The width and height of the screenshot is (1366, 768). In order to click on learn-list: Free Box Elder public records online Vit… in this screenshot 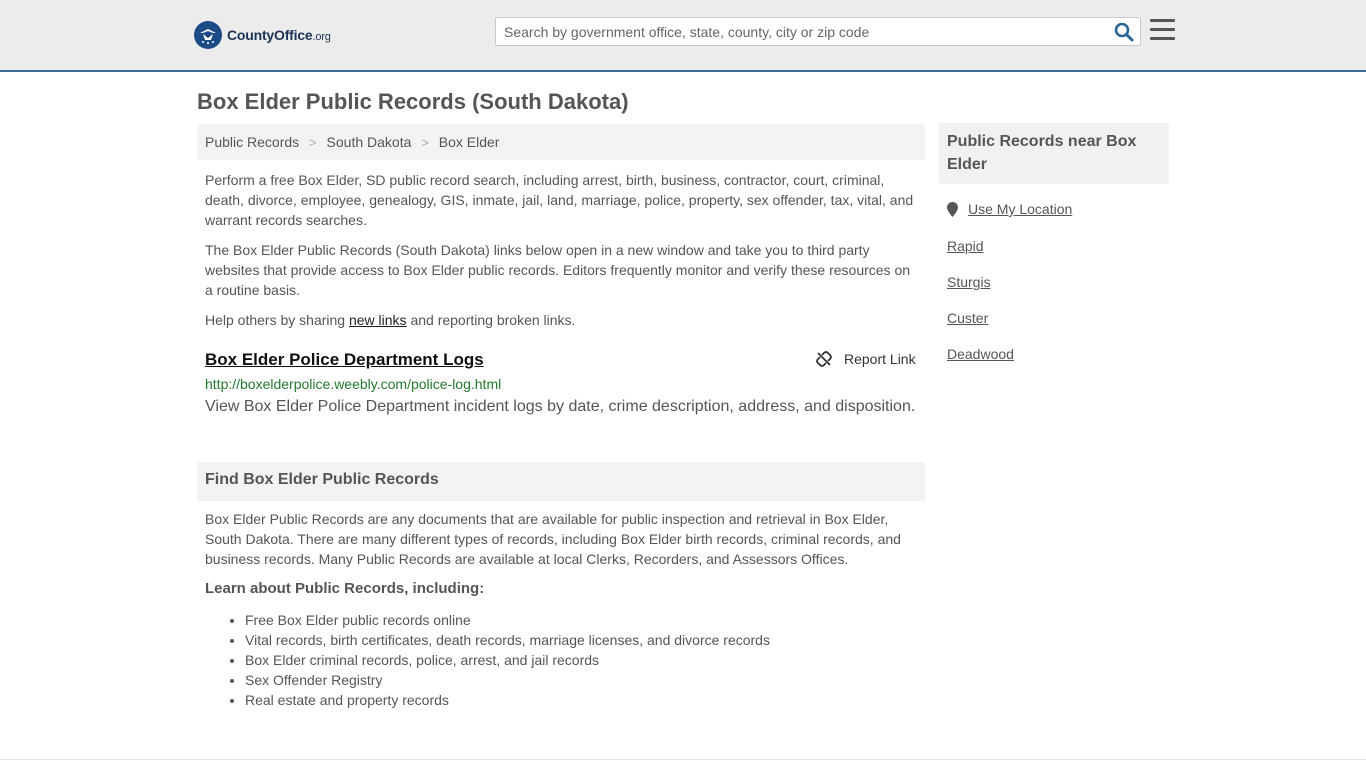, I will do `click(507, 660)`.